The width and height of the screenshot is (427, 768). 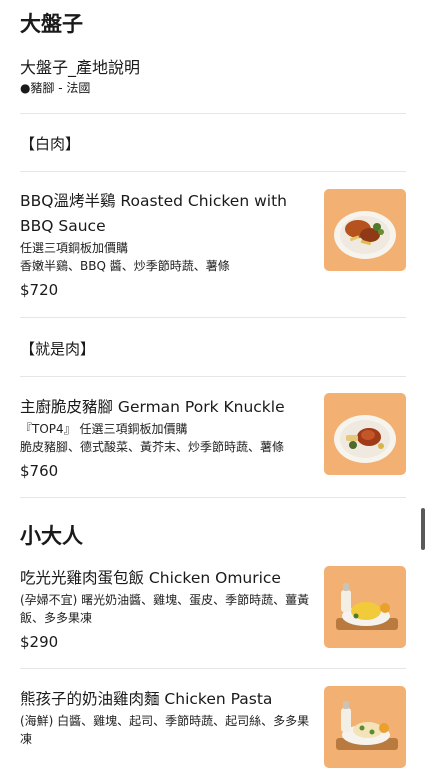 What do you see at coordinates (51, 24) in the screenshot?
I see `section-title: 大盤子` at bounding box center [51, 24].